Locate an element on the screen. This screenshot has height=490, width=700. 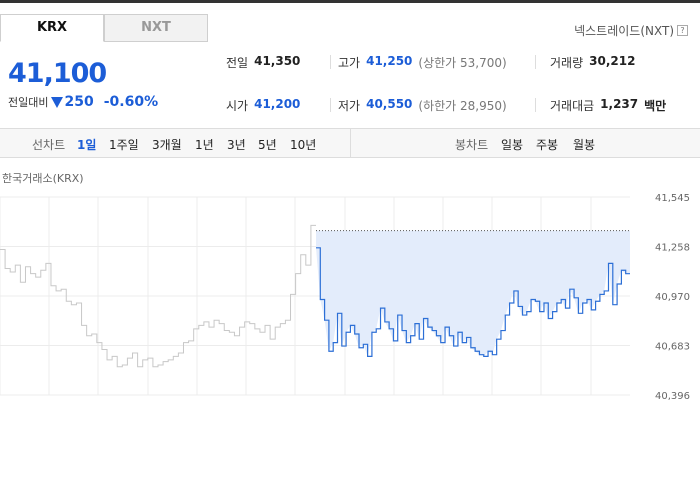
tab-krx: KRX is located at coordinates (52, 28).